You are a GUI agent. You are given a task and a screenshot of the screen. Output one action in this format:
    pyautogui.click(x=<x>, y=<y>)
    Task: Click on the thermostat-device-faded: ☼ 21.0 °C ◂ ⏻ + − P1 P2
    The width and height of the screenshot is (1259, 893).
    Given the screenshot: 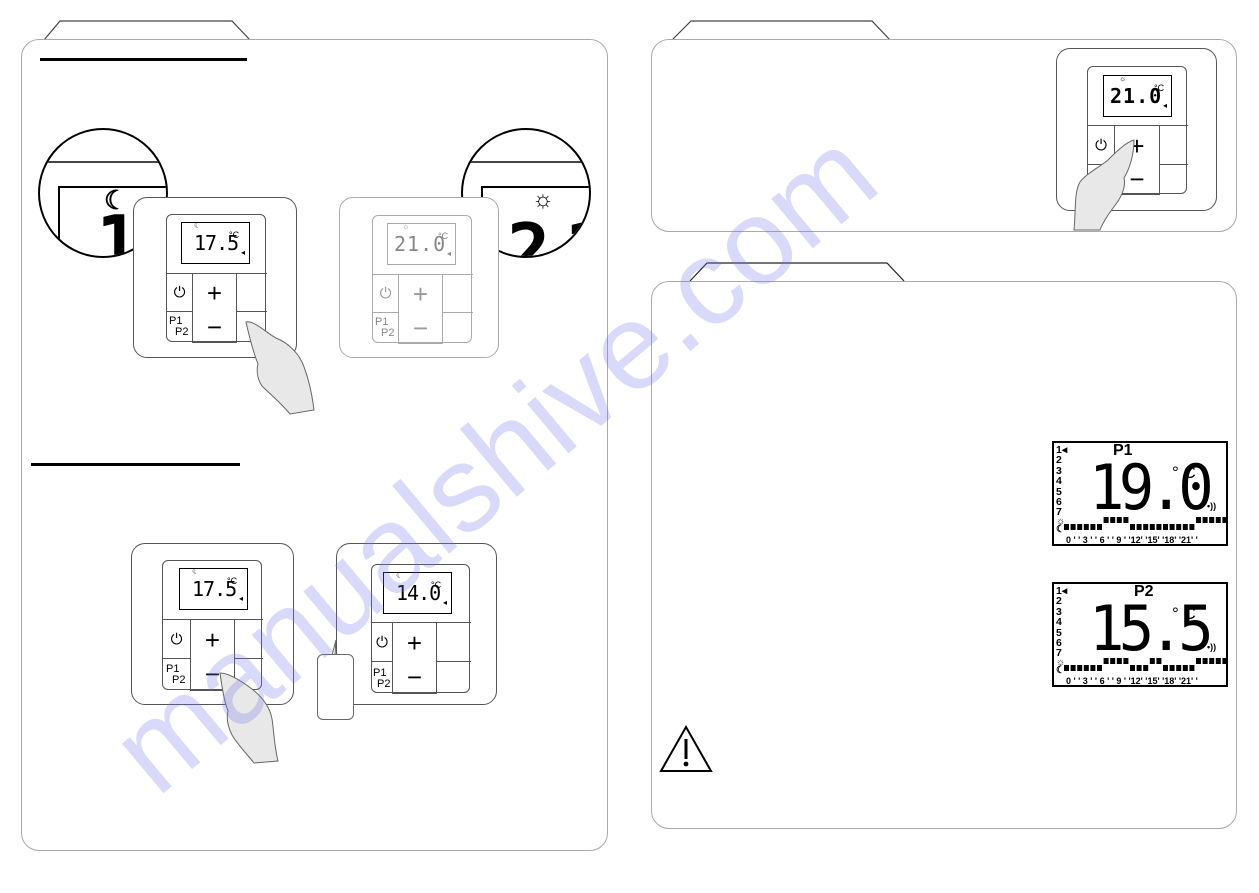 What is the action you would take?
    pyautogui.click(x=419, y=277)
    